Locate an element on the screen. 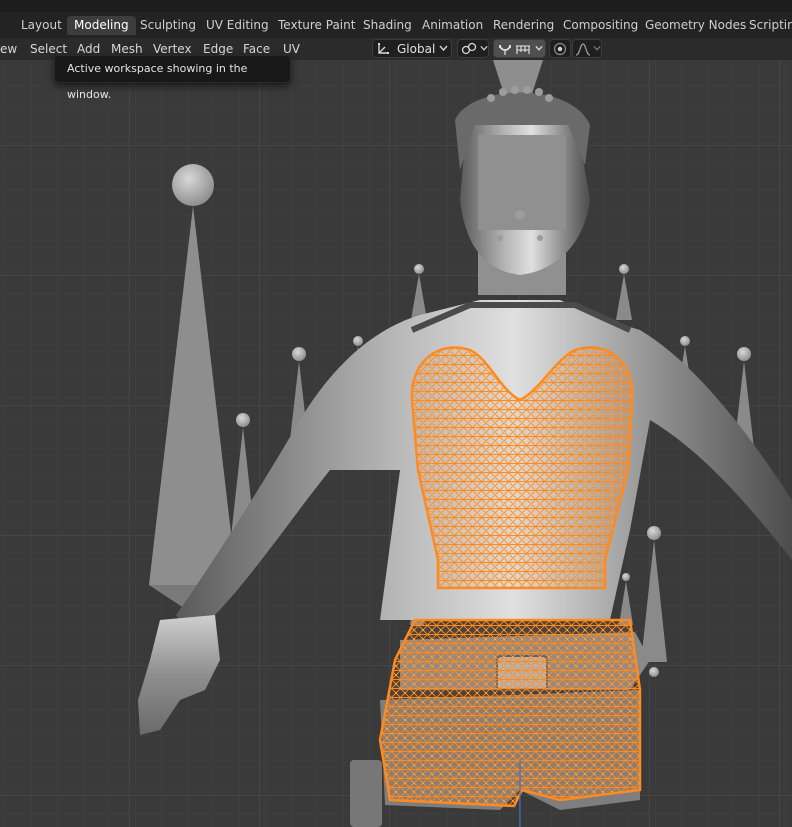  workspace-tooltip: Active workspace showing in the window. is located at coordinates (172, 78).